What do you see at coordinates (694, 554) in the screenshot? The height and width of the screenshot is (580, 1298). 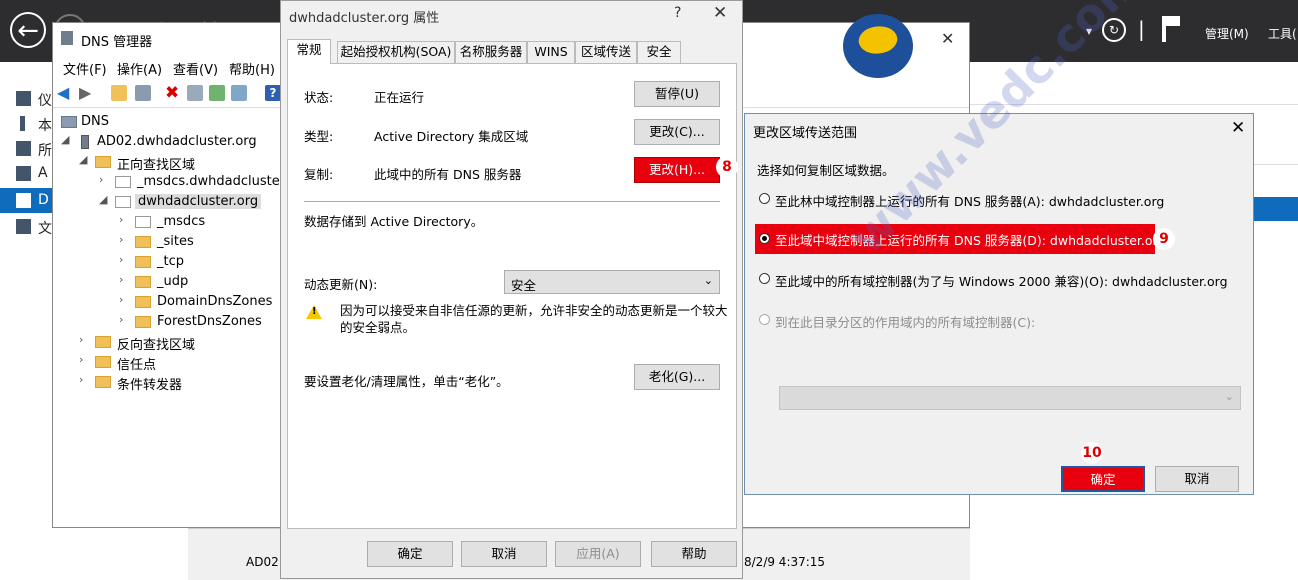 I see `help-button: 帮助` at bounding box center [694, 554].